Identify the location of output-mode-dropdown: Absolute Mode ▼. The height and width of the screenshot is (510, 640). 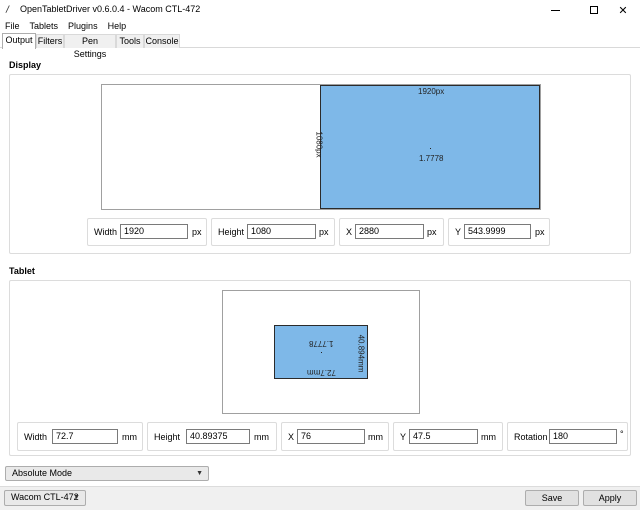
(107, 473).